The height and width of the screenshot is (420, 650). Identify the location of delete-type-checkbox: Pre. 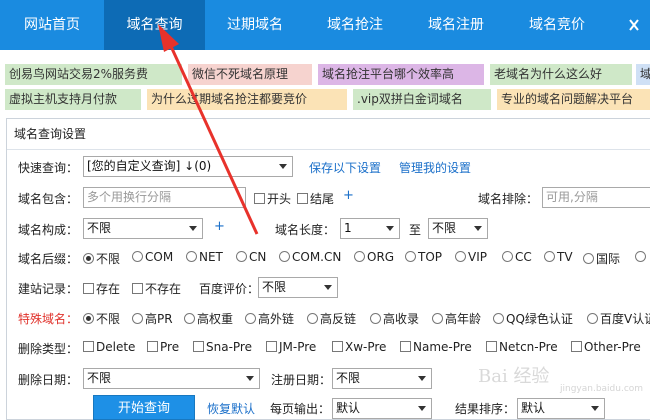
(163, 347).